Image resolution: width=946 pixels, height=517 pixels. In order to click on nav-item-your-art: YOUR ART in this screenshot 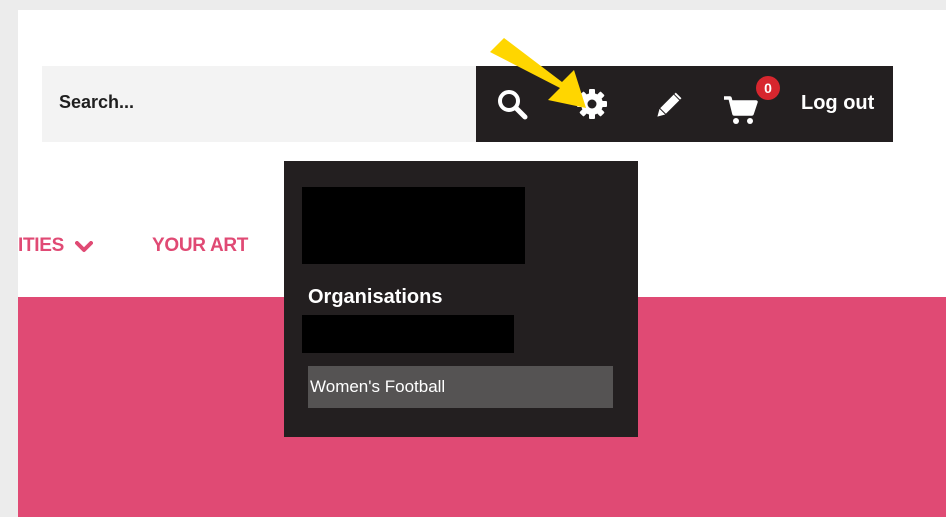, I will do `click(200, 246)`.